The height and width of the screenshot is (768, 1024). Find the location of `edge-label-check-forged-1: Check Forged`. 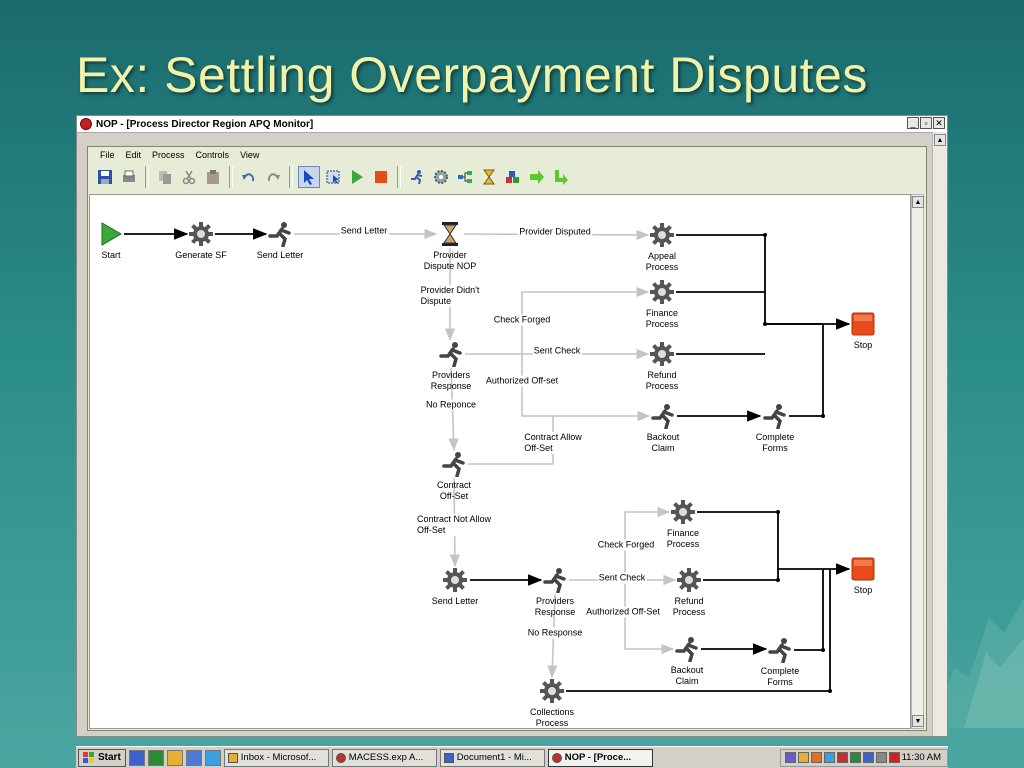

edge-label-check-forged-1: Check Forged is located at coordinates (522, 320).